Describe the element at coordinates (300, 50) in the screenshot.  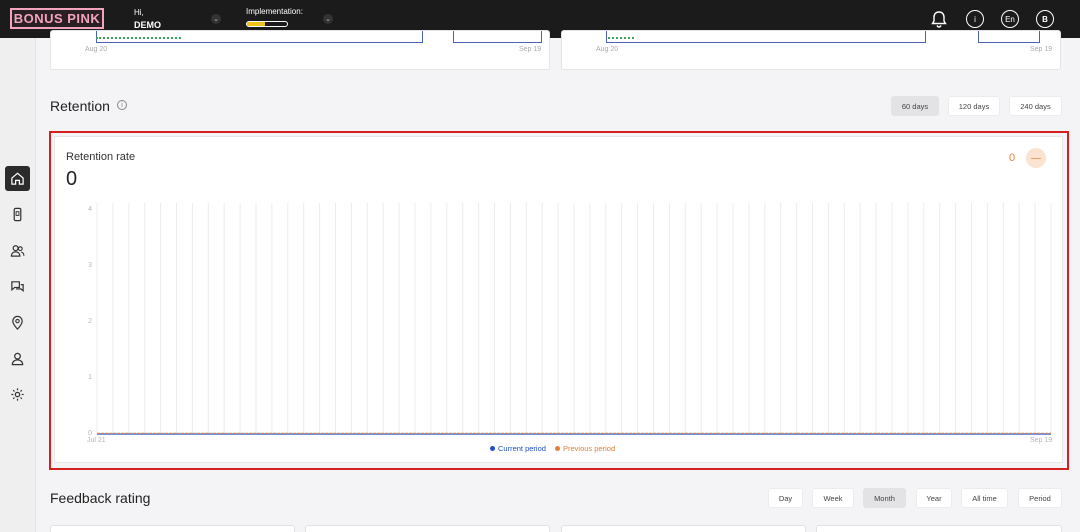
I see `top-chart-card-left: Aug 20 Sep 19` at that location.